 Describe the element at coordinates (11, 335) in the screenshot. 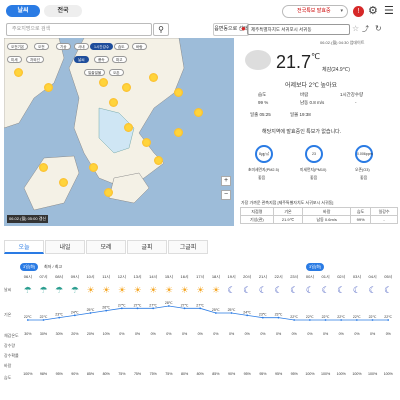

I see `row-label-feels: 체감온도` at that location.